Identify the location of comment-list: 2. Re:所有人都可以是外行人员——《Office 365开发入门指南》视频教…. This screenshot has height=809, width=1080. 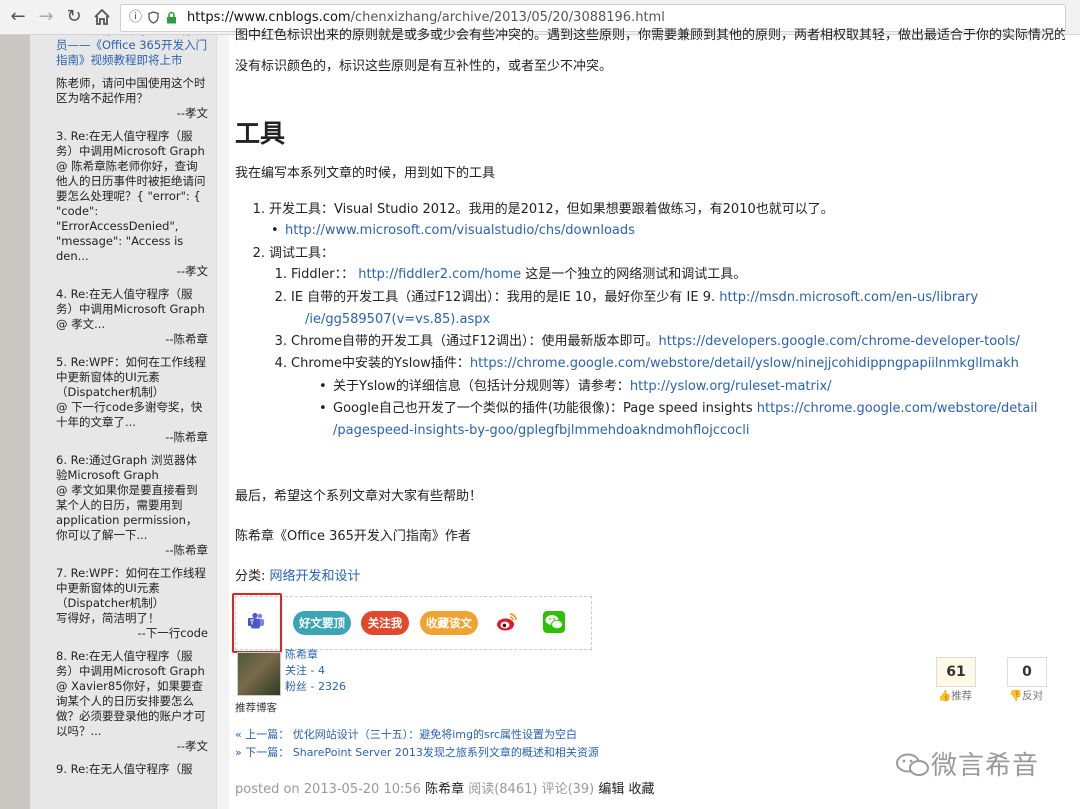
(132, 410).